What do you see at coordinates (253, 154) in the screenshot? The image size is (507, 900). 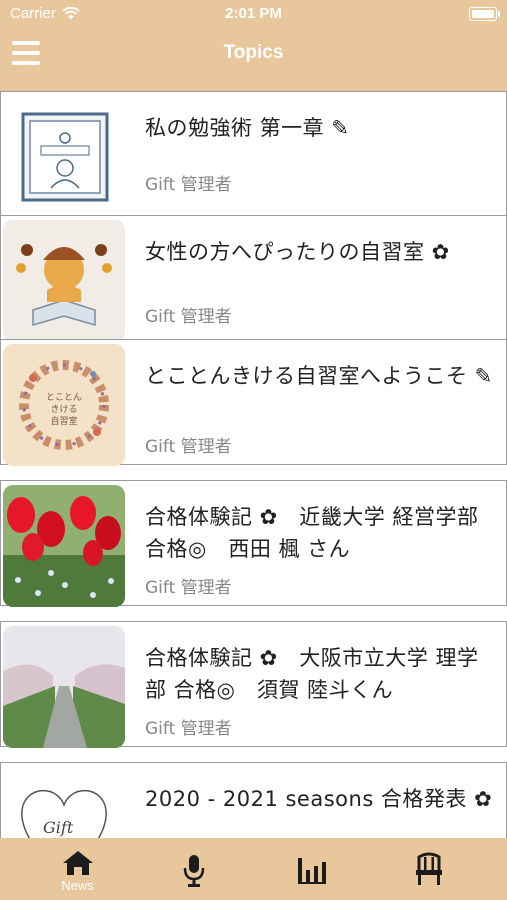 I see `topic-row-0: 私の勉強術 第一章 ✎ Gift 管理者` at bounding box center [253, 154].